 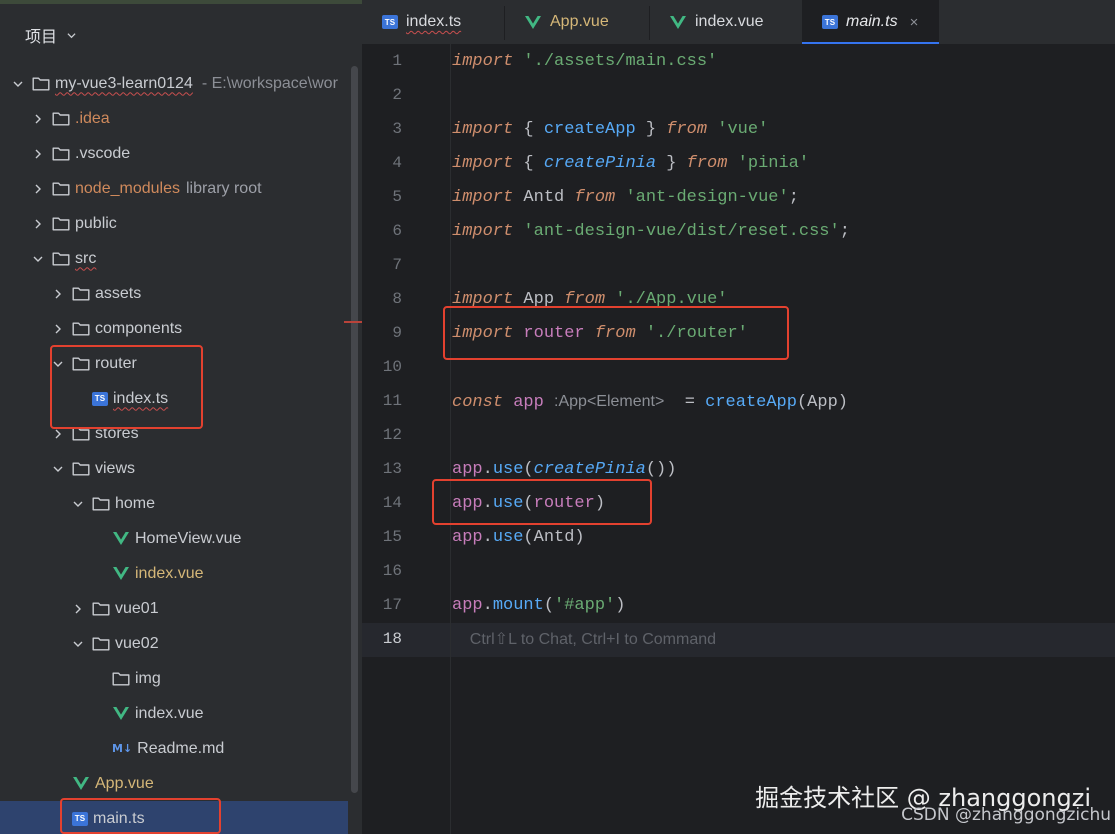 What do you see at coordinates (174, 433) in the screenshot?
I see `tree-item: stores` at bounding box center [174, 433].